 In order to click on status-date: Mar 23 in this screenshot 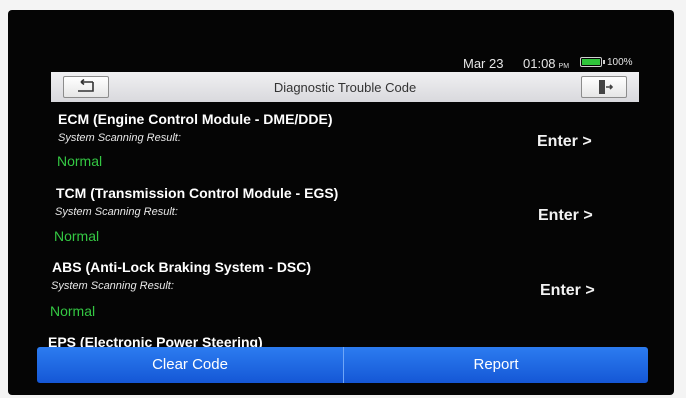, I will do `click(483, 63)`.